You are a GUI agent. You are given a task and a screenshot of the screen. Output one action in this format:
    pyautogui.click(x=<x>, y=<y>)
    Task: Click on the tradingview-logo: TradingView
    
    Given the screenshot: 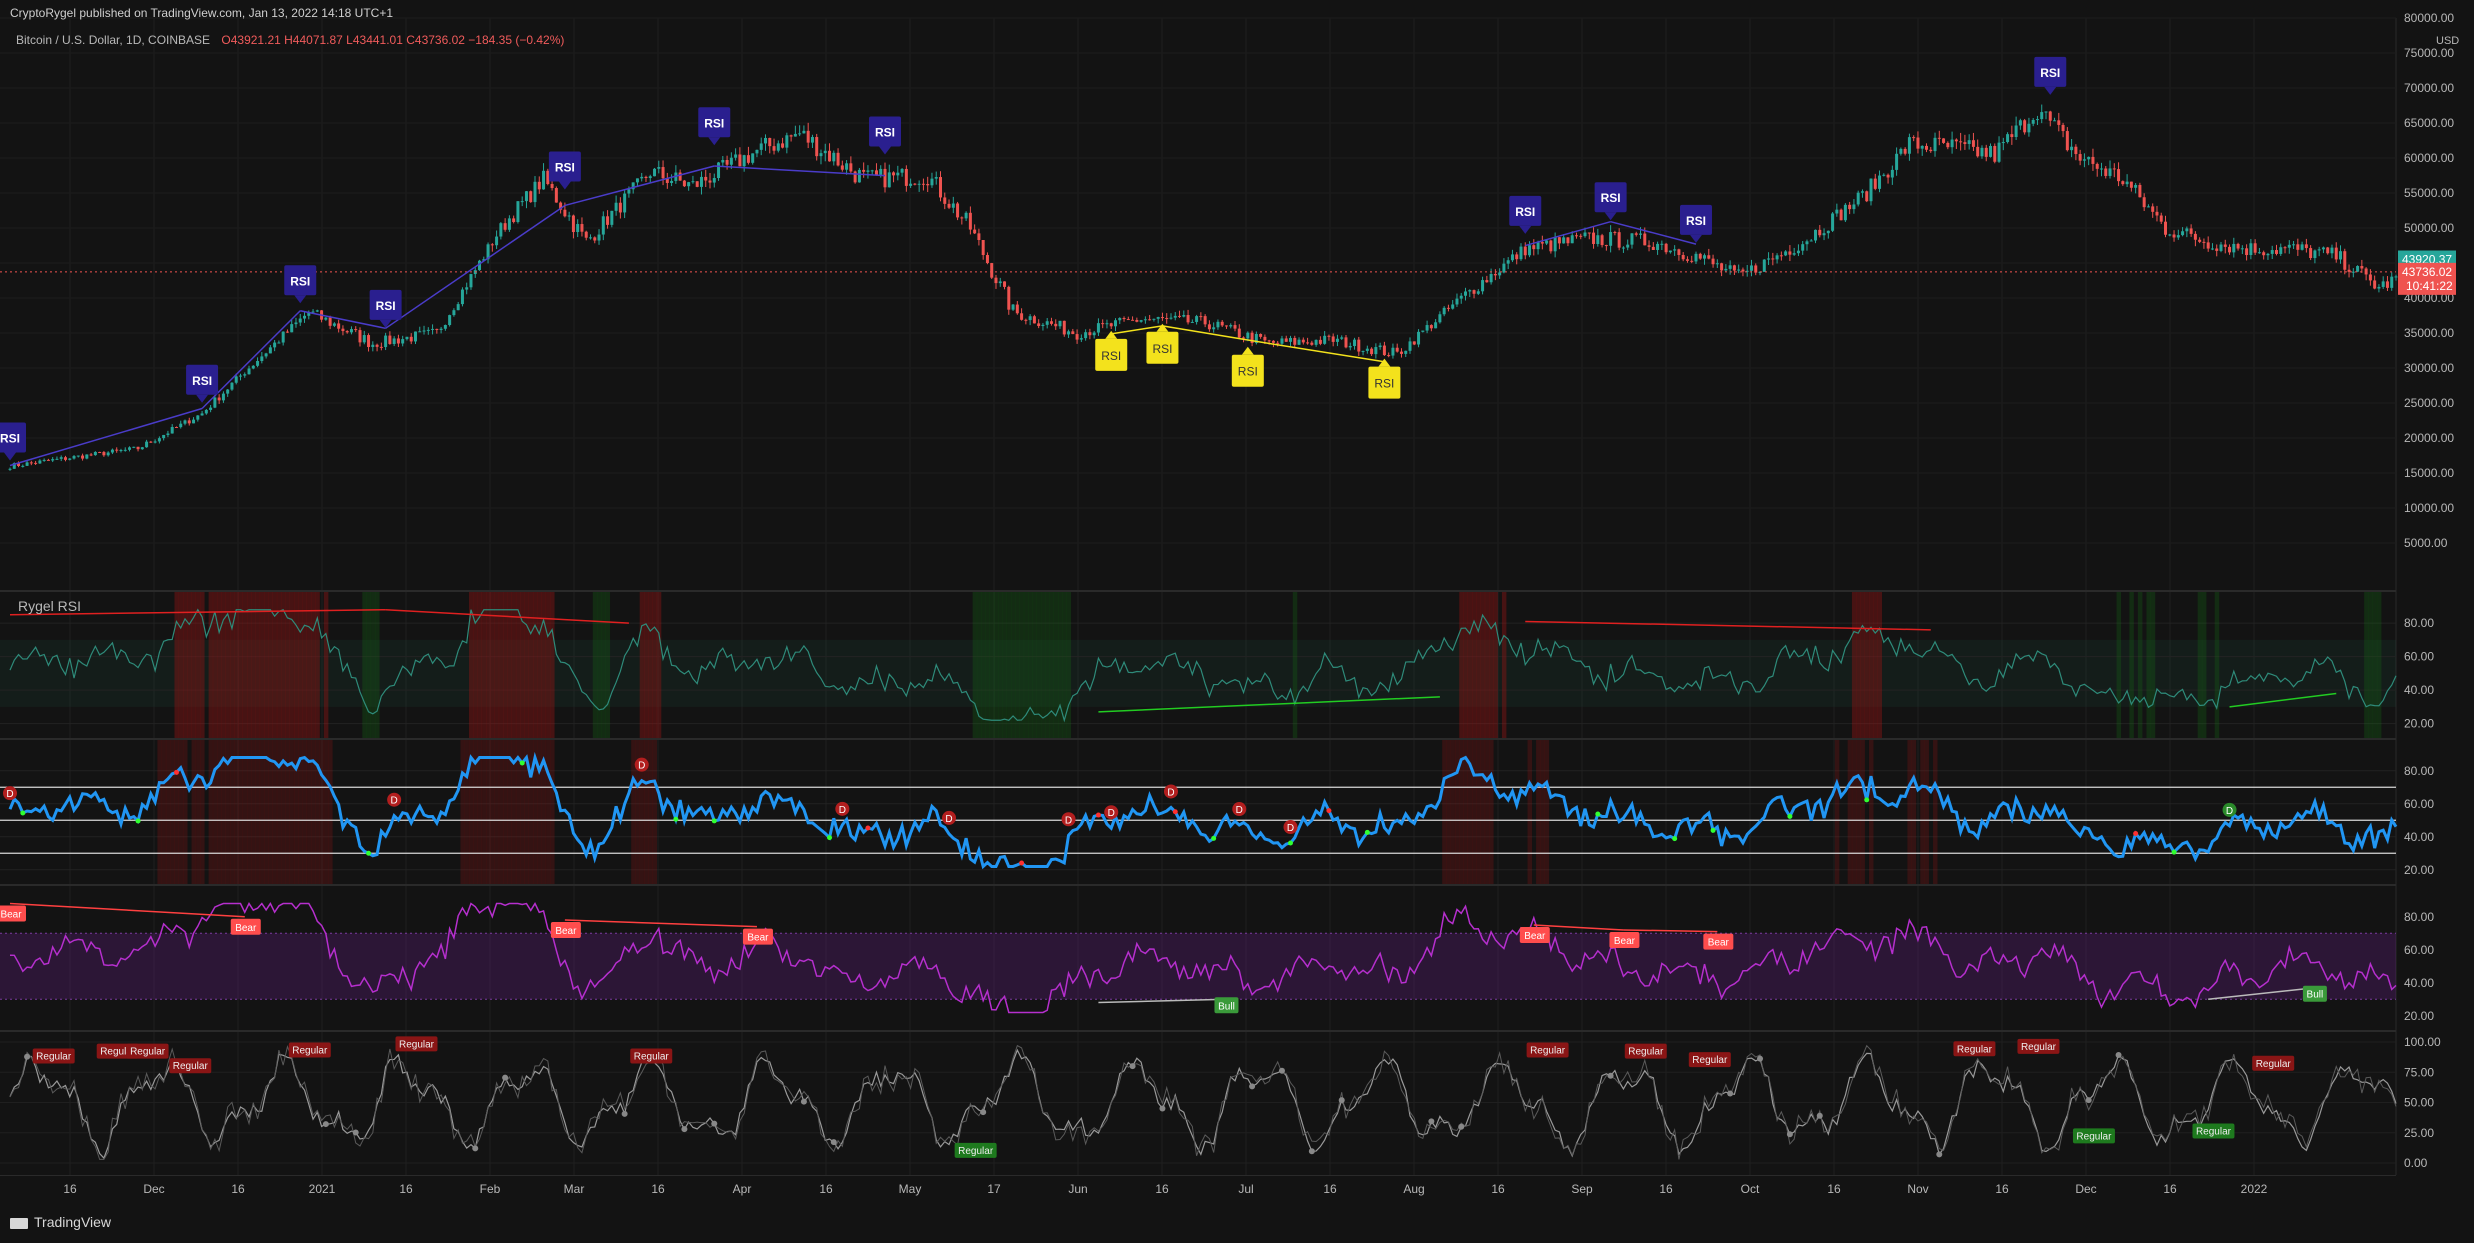 What is the action you would take?
    pyautogui.click(x=60, y=1222)
    